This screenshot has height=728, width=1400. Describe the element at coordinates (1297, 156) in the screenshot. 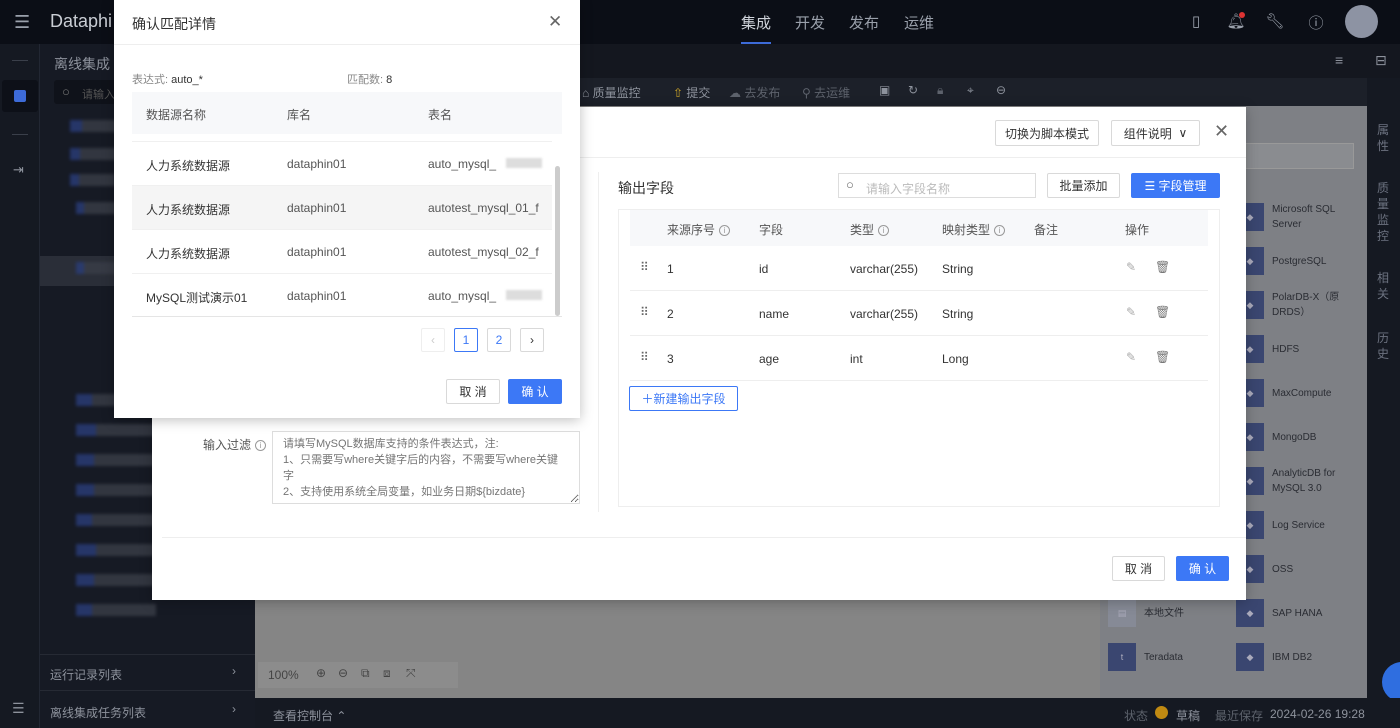

I see `component-search` at that location.